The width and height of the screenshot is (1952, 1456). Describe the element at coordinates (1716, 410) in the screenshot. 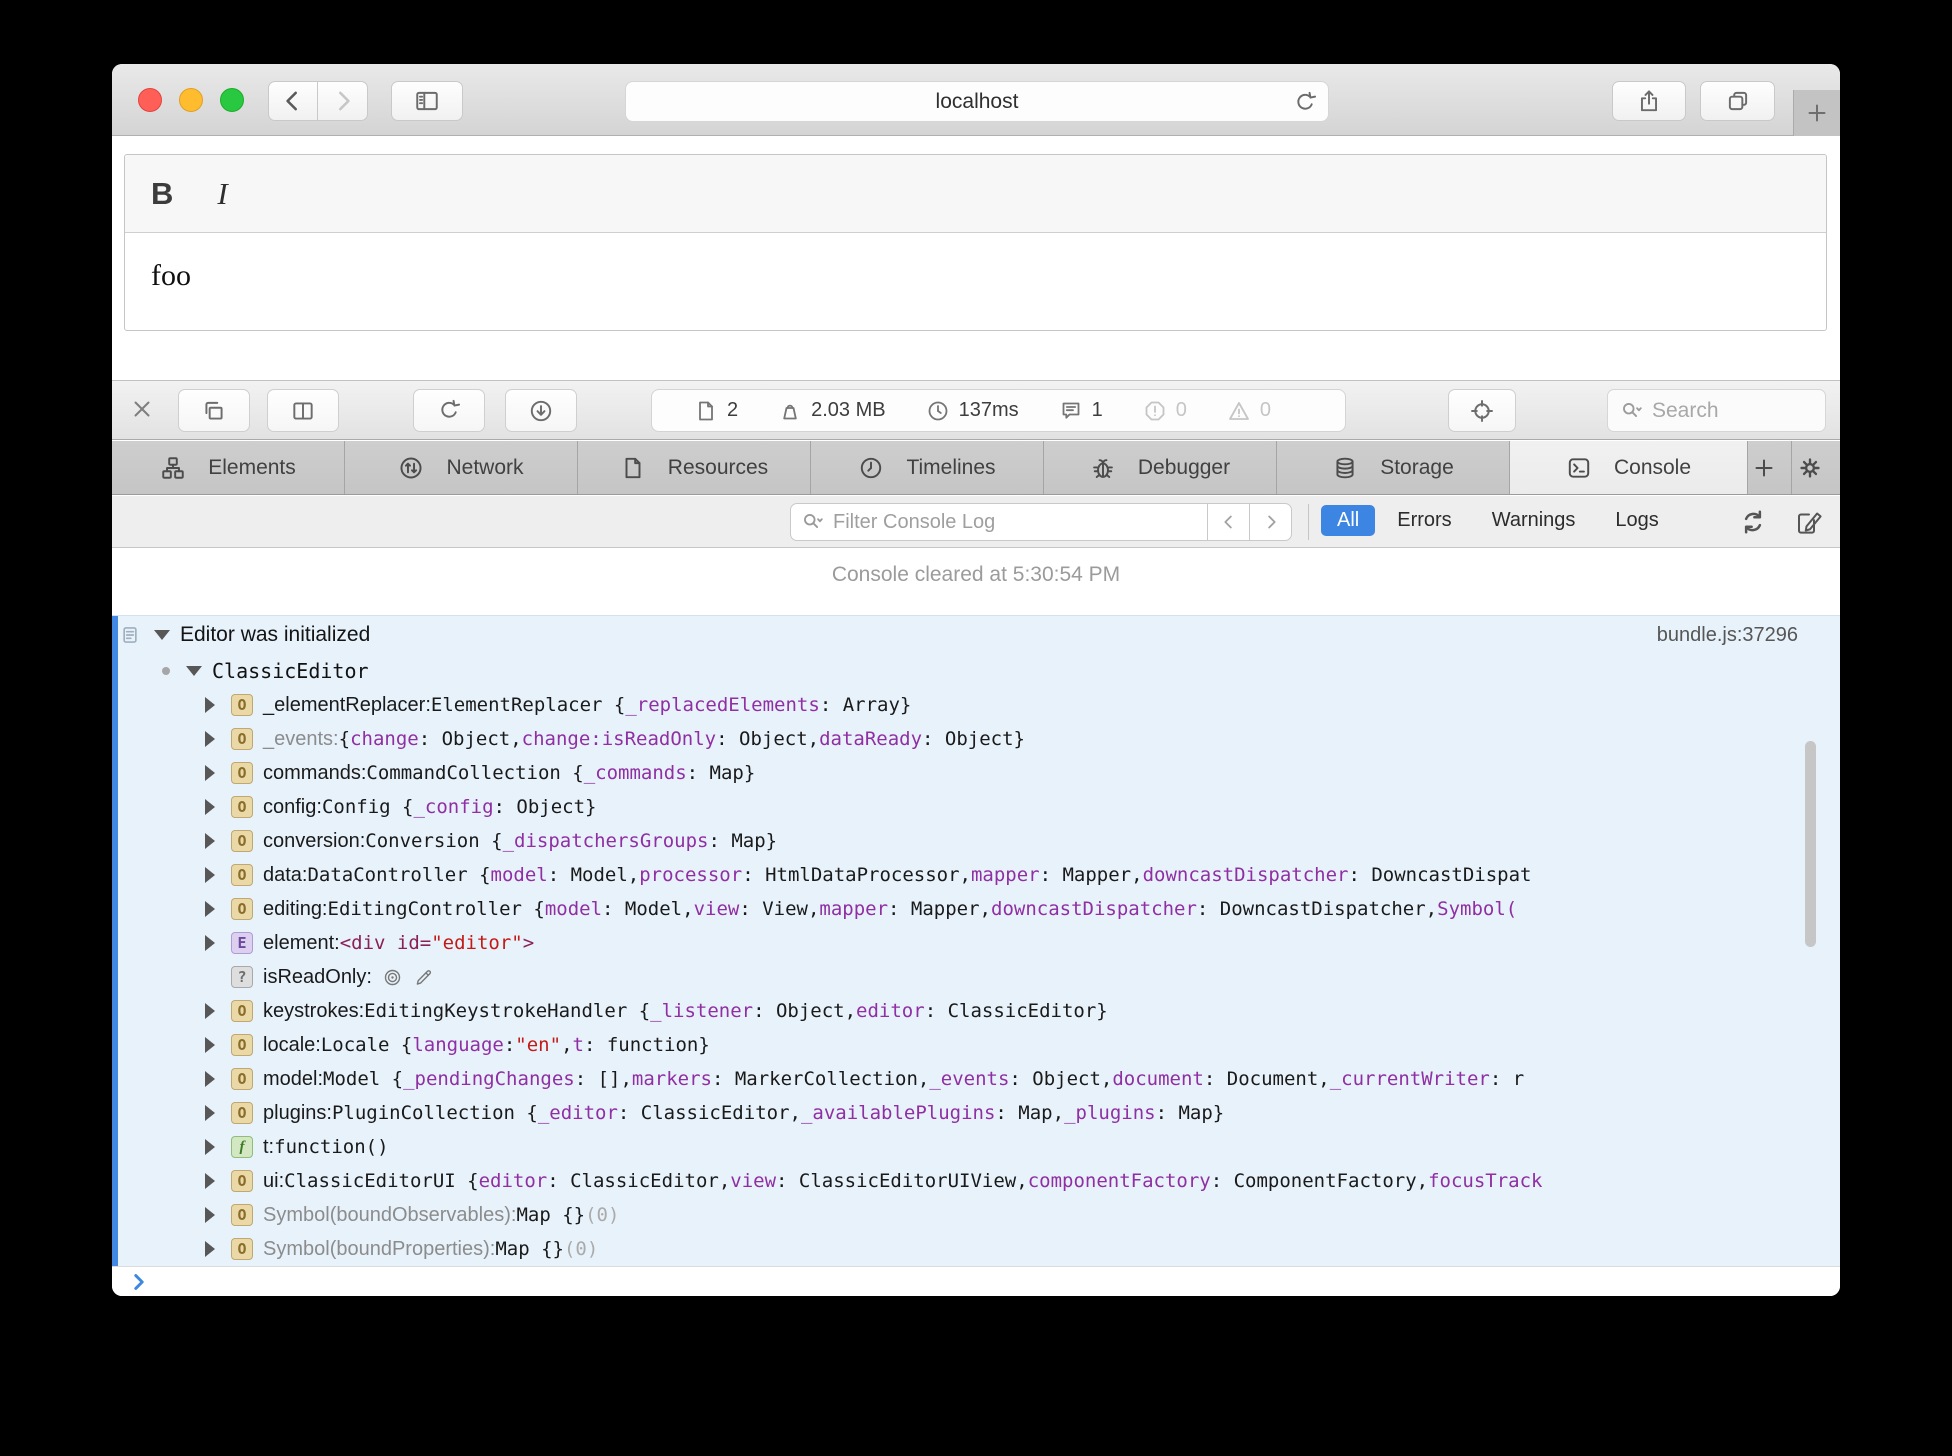

I see `inspector-search-input: Search` at that location.